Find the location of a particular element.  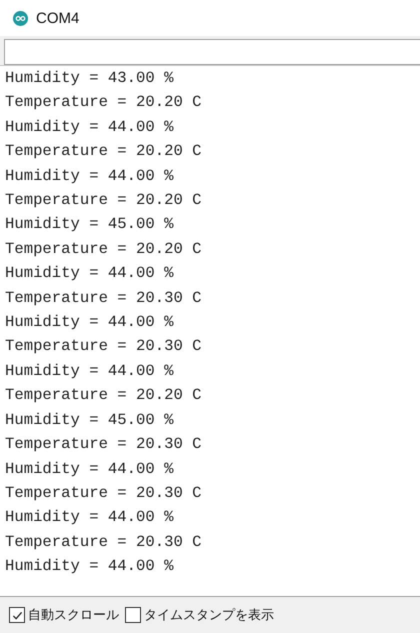

option-checkbox: タイムスタンプを表示 is located at coordinates (199, 615).